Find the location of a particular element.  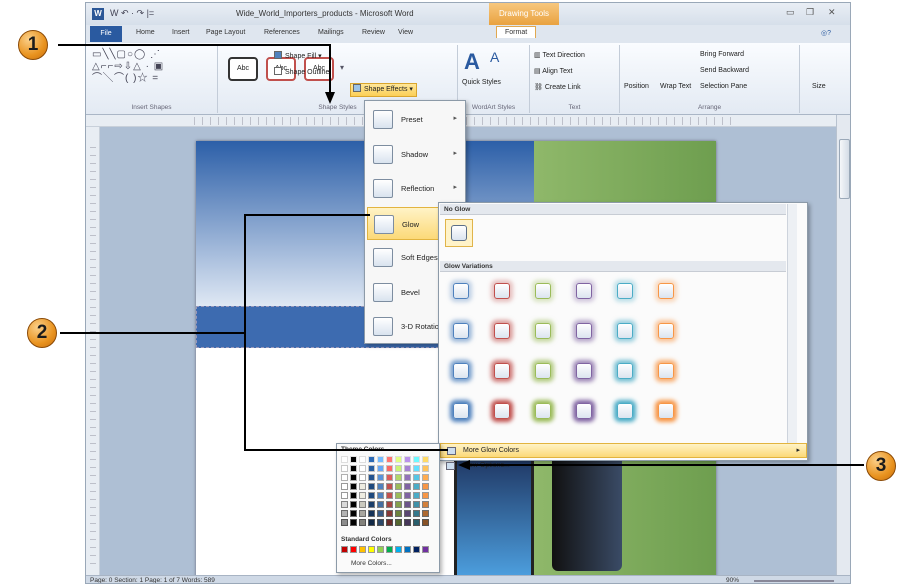

word-app-icon: W is located at coordinates (98, 14).